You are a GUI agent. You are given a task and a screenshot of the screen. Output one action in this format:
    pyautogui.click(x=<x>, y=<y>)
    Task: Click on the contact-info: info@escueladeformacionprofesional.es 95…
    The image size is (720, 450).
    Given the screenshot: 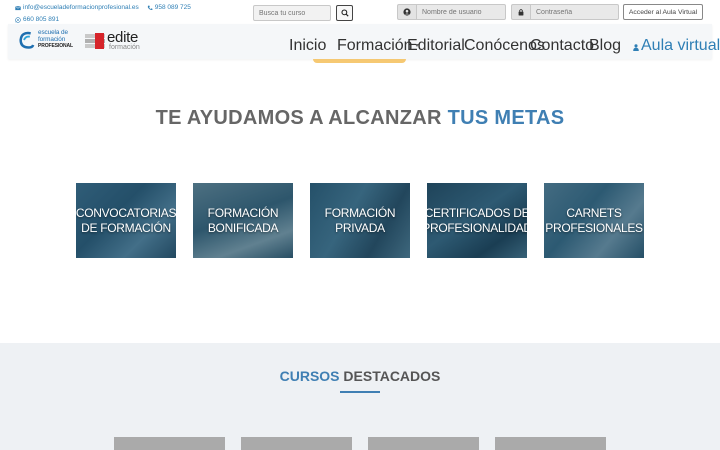 What is the action you would take?
    pyautogui.click(x=103, y=14)
    